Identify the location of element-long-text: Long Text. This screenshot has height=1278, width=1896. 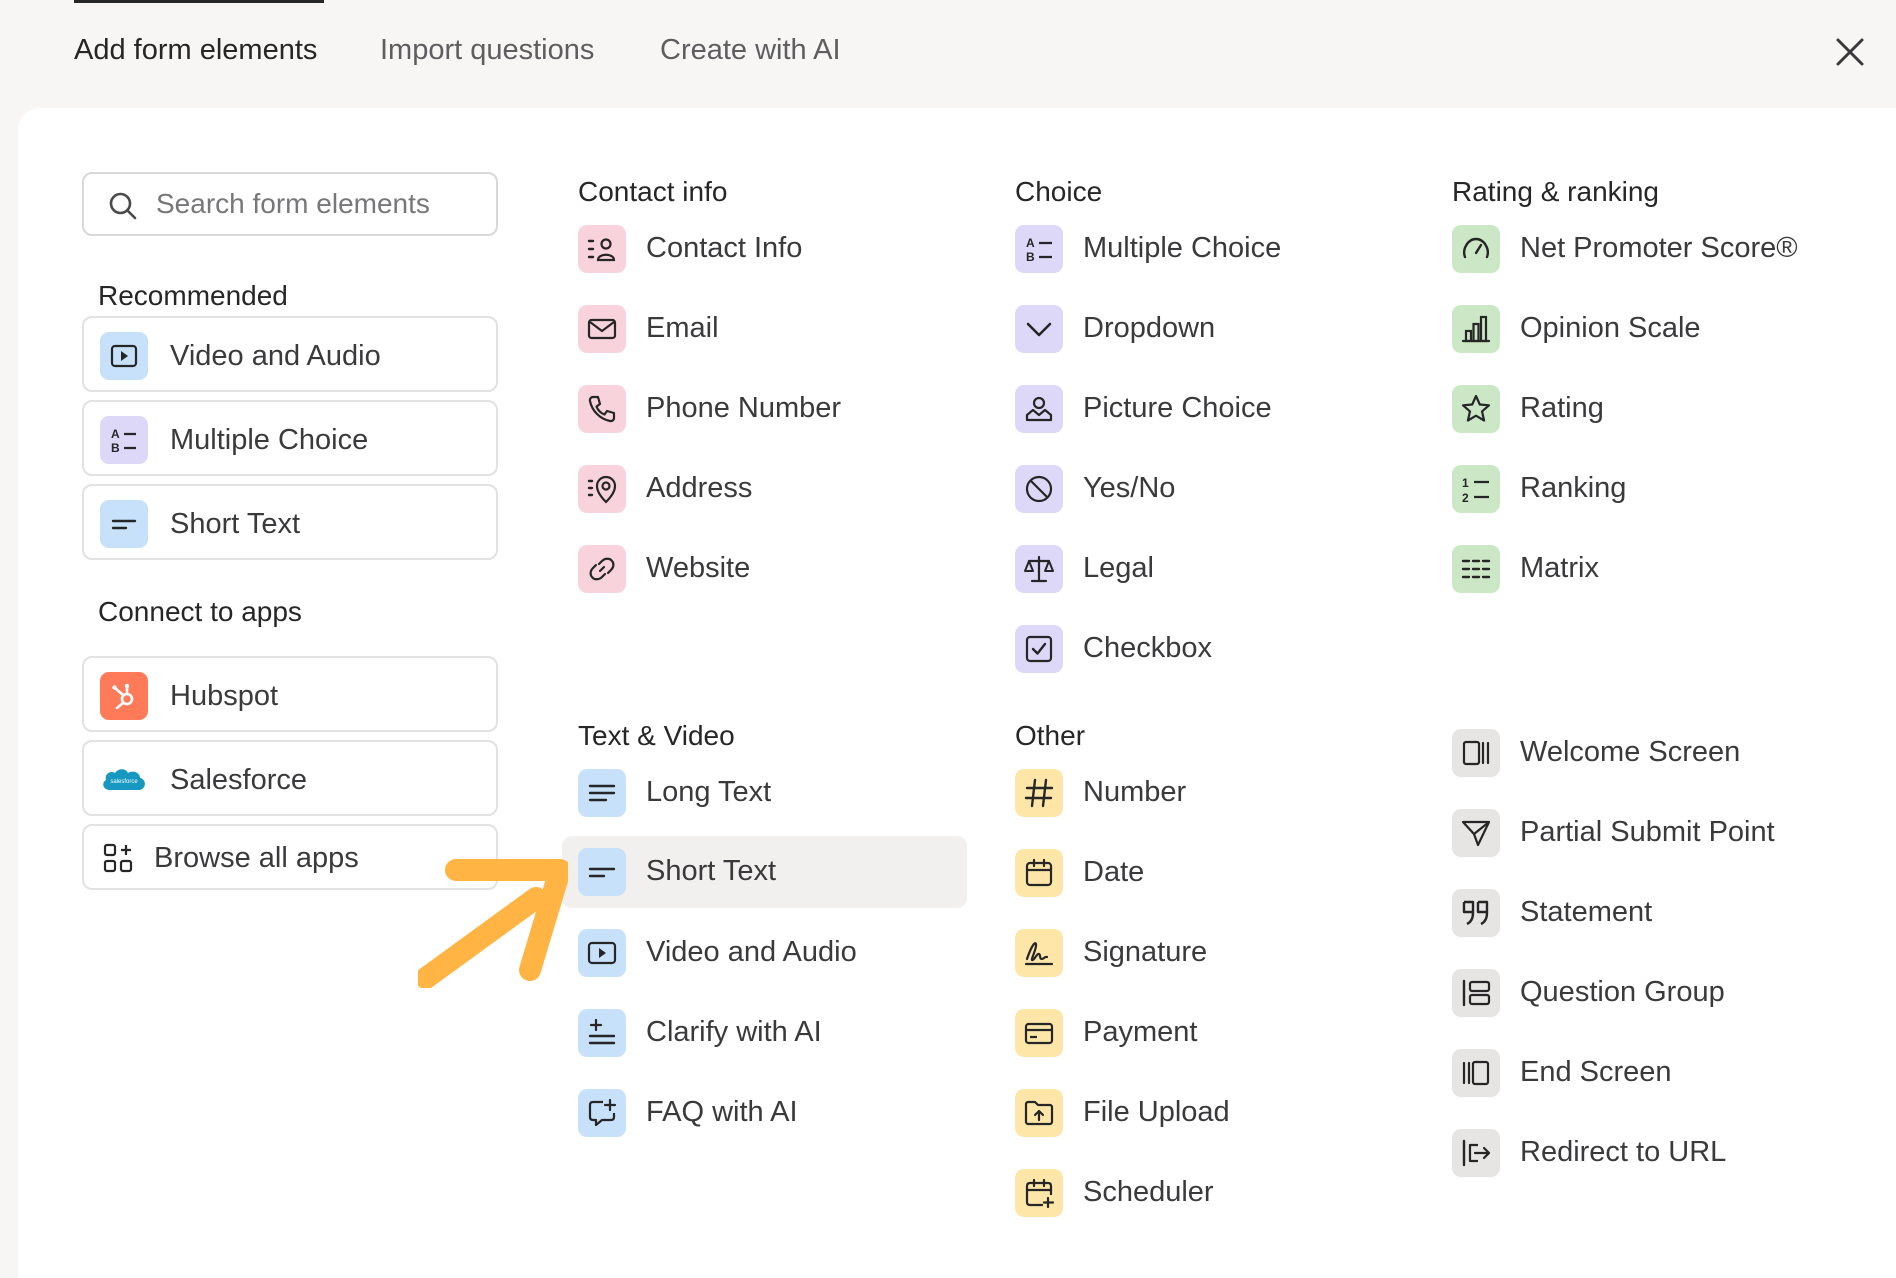
(768, 793).